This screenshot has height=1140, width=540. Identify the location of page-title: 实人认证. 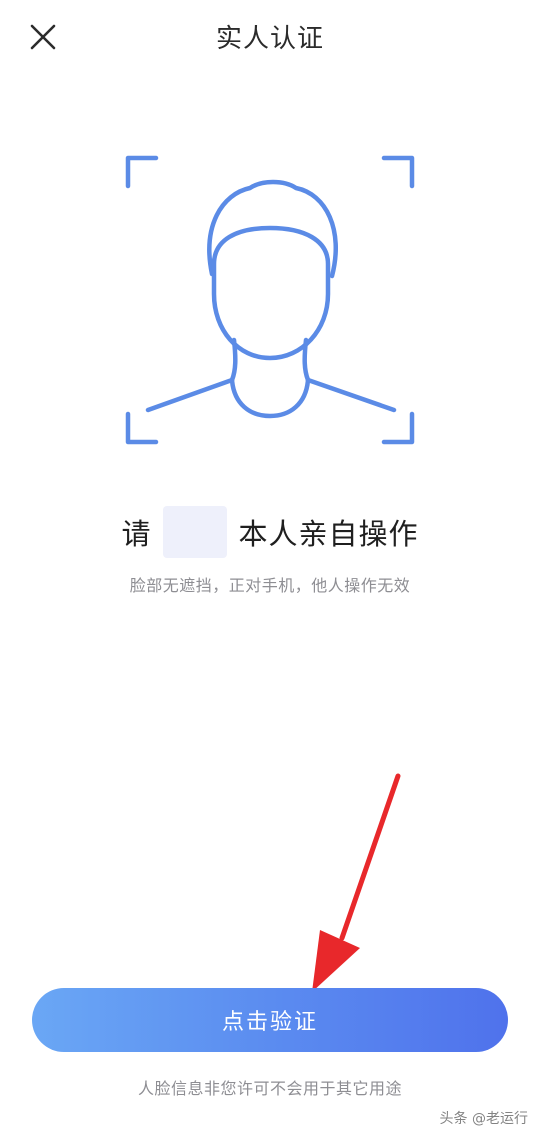
(269, 39).